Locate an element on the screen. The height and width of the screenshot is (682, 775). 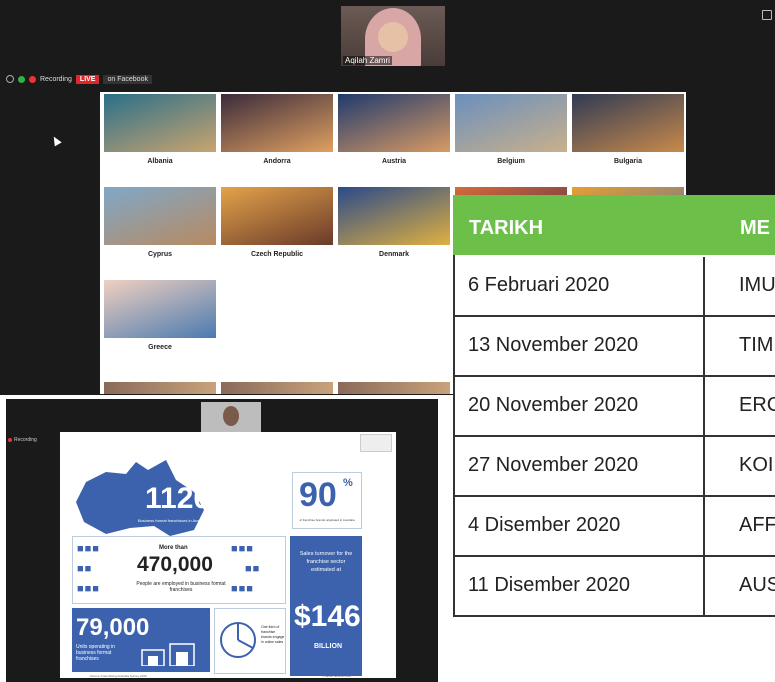
name-cell: AUS is located at coordinates (757, 585).